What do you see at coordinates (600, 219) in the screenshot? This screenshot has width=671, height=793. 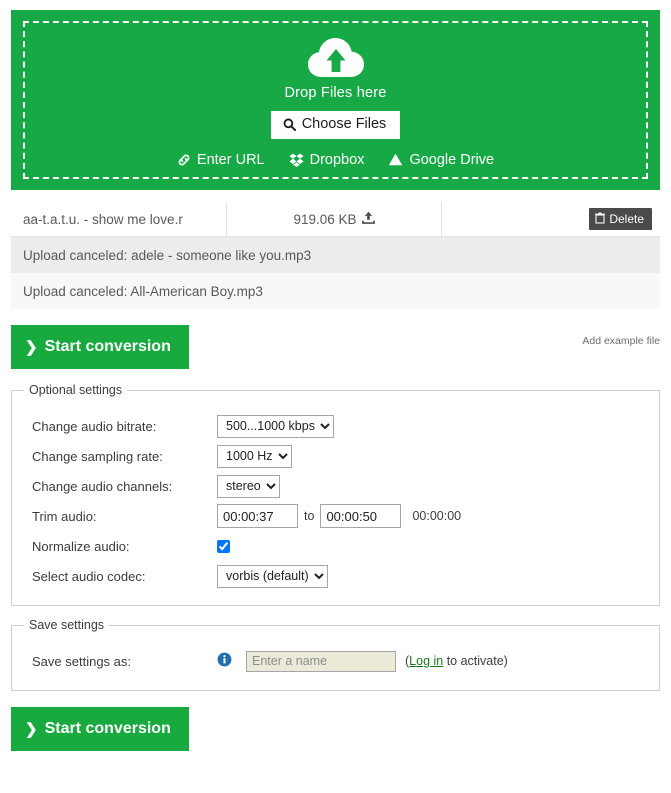 I see `trash-icon` at bounding box center [600, 219].